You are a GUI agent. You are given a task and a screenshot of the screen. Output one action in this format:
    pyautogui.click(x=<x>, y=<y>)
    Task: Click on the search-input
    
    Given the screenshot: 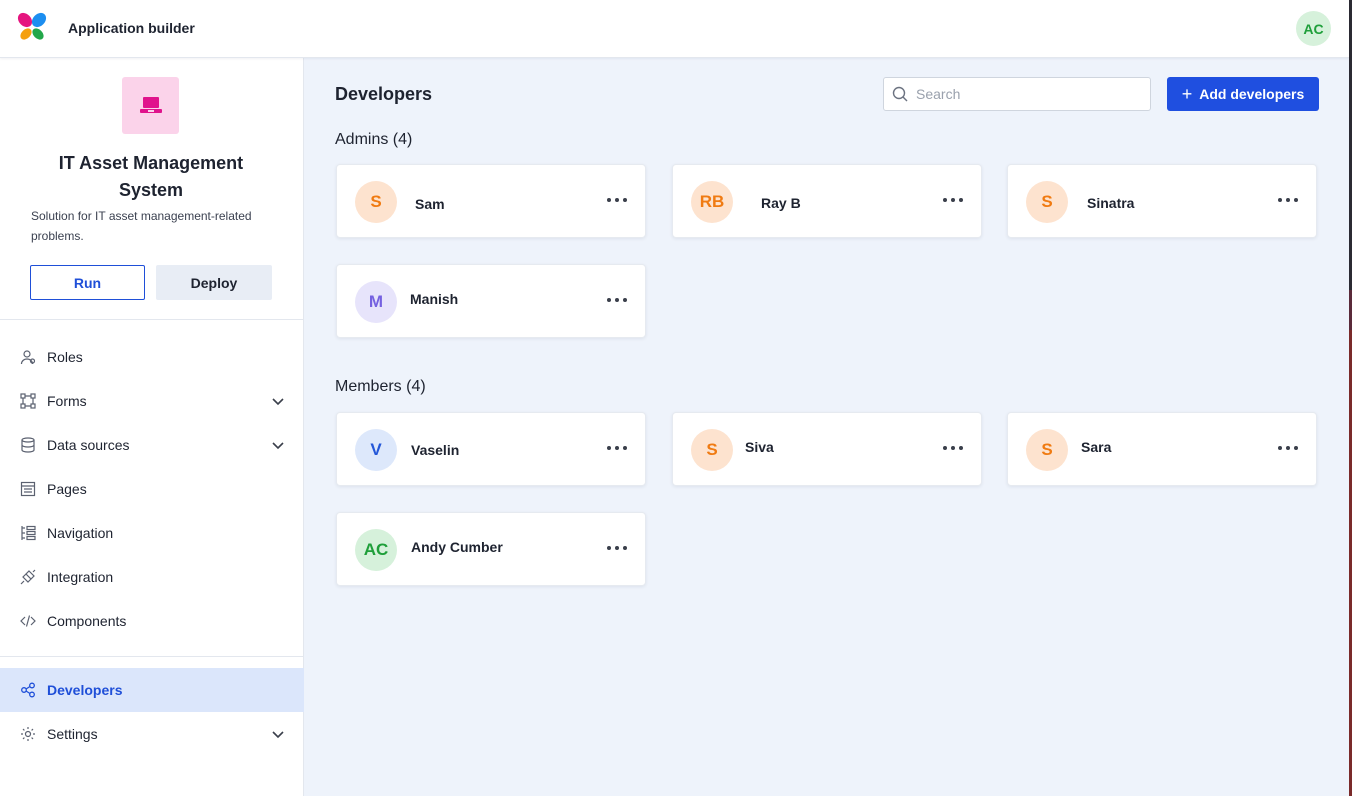 What is the action you would take?
    pyautogui.click(x=1026, y=94)
    